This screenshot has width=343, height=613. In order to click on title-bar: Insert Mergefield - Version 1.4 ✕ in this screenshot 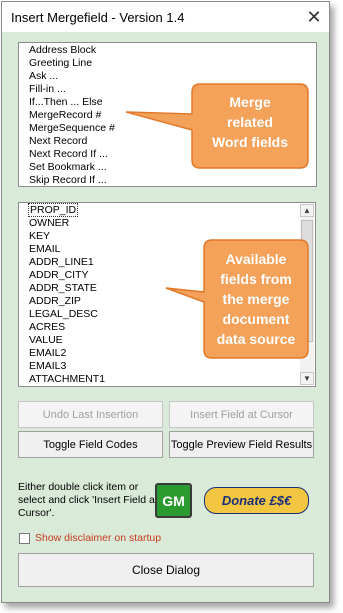, I will do `click(165, 17)`.